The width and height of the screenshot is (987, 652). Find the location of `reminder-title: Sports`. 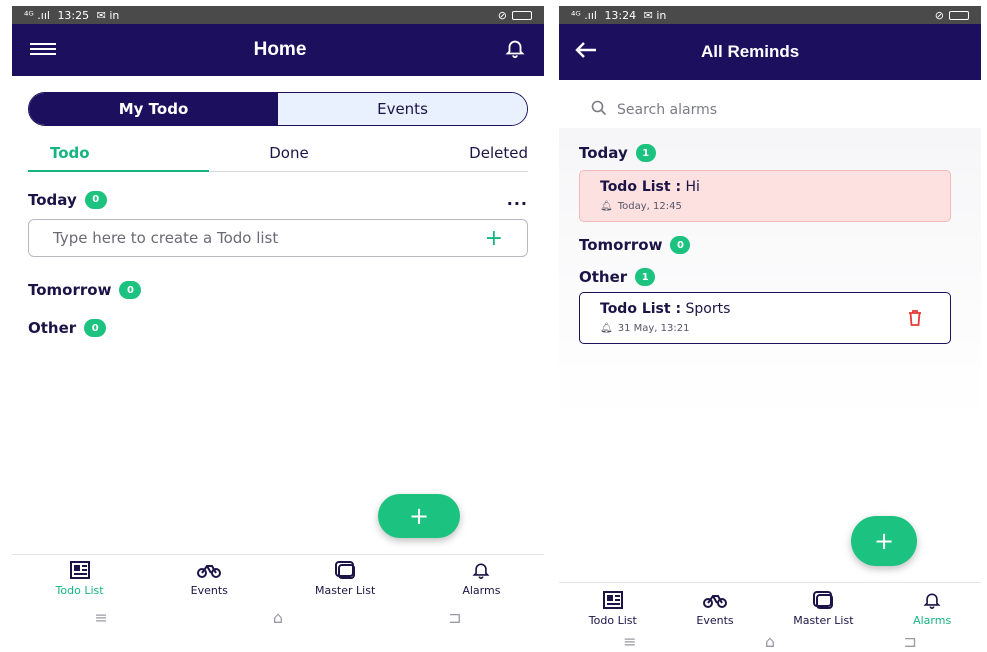

reminder-title: Sports is located at coordinates (708, 309).